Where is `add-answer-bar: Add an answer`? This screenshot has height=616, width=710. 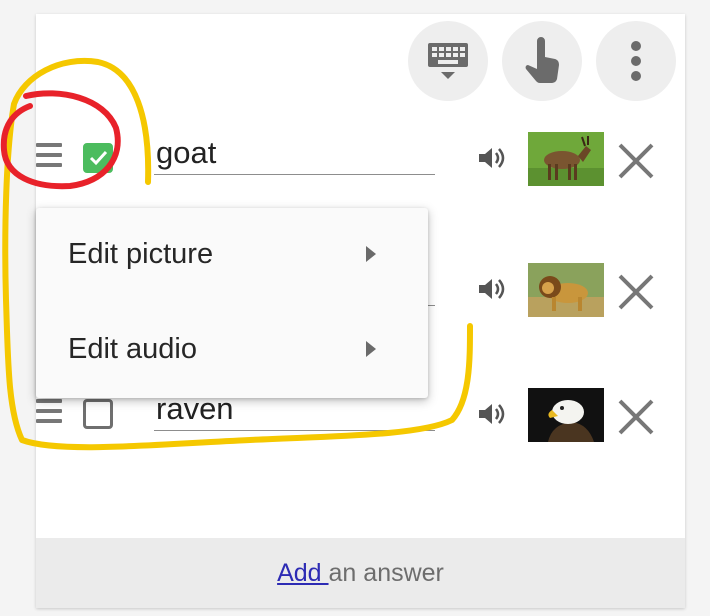
add-answer-bar: Add an answer is located at coordinates (360, 573).